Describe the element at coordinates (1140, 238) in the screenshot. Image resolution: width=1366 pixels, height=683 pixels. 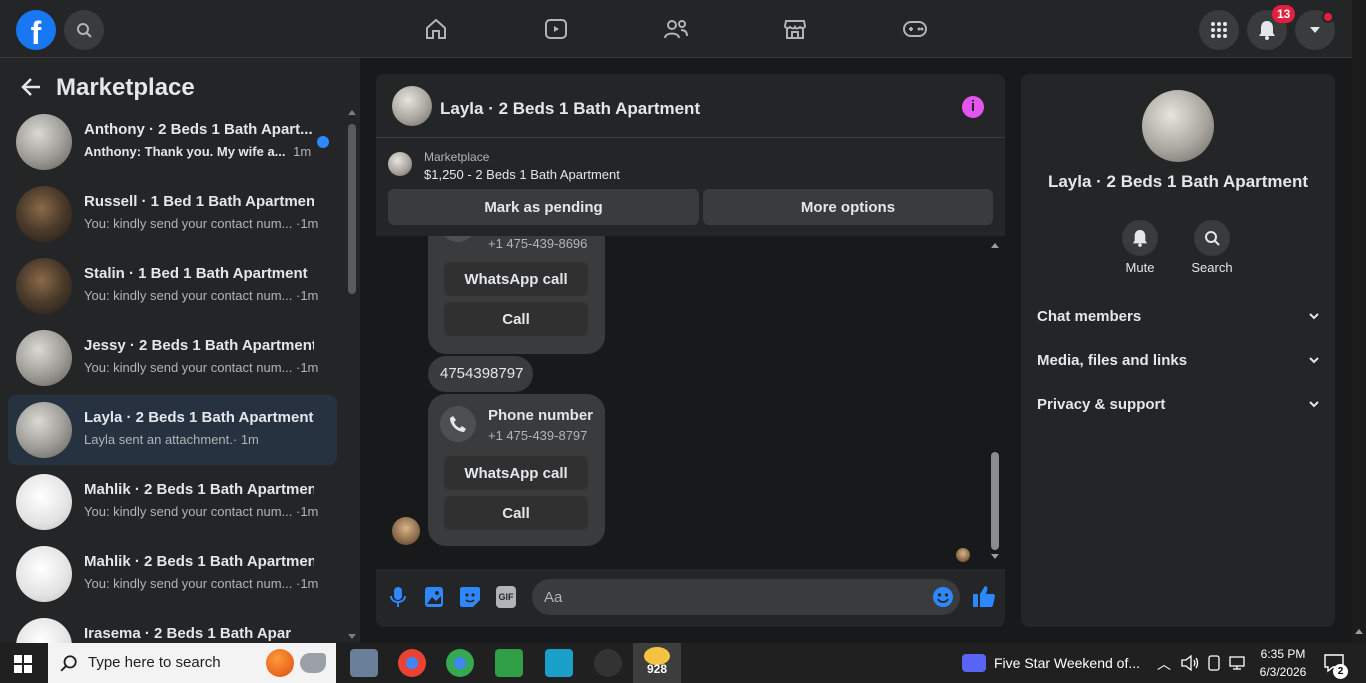
I see `mute-button` at that location.